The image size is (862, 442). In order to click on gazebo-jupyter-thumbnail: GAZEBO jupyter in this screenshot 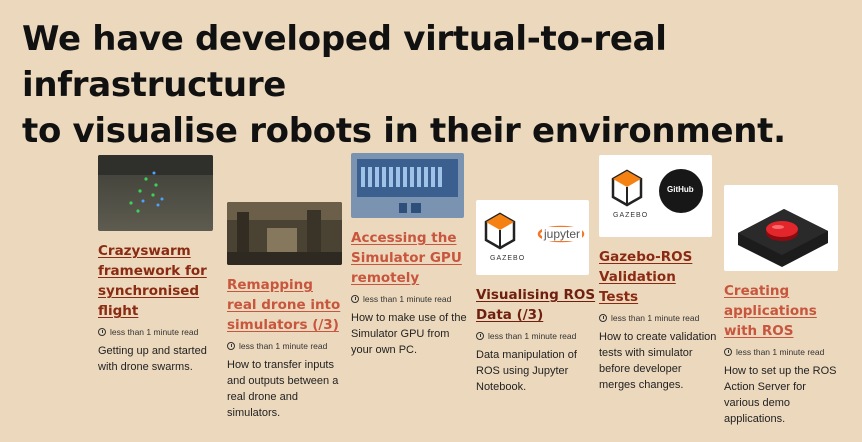, I will do `click(532, 237)`.